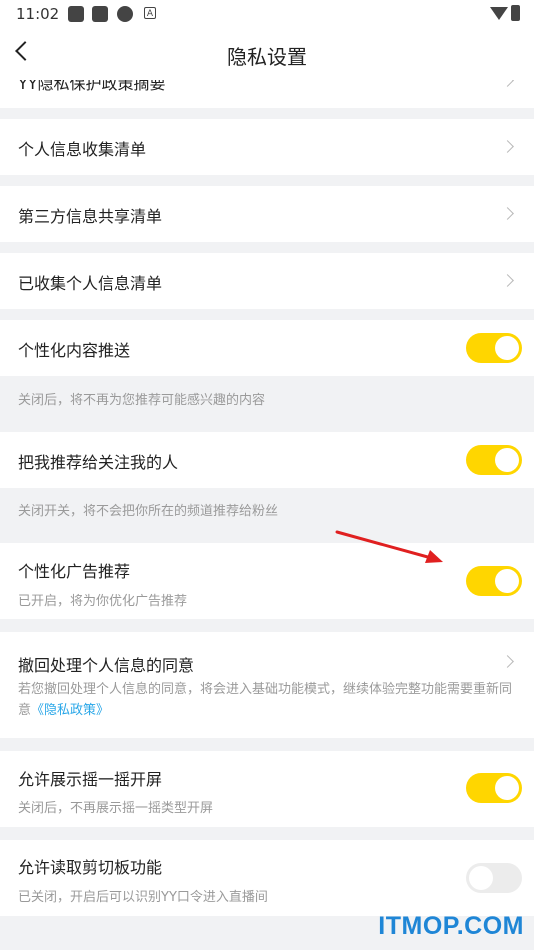 This screenshot has height=950, width=534. Describe the element at coordinates (267, 57) in the screenshot. I see `page-title: 隐私设置` at that location.